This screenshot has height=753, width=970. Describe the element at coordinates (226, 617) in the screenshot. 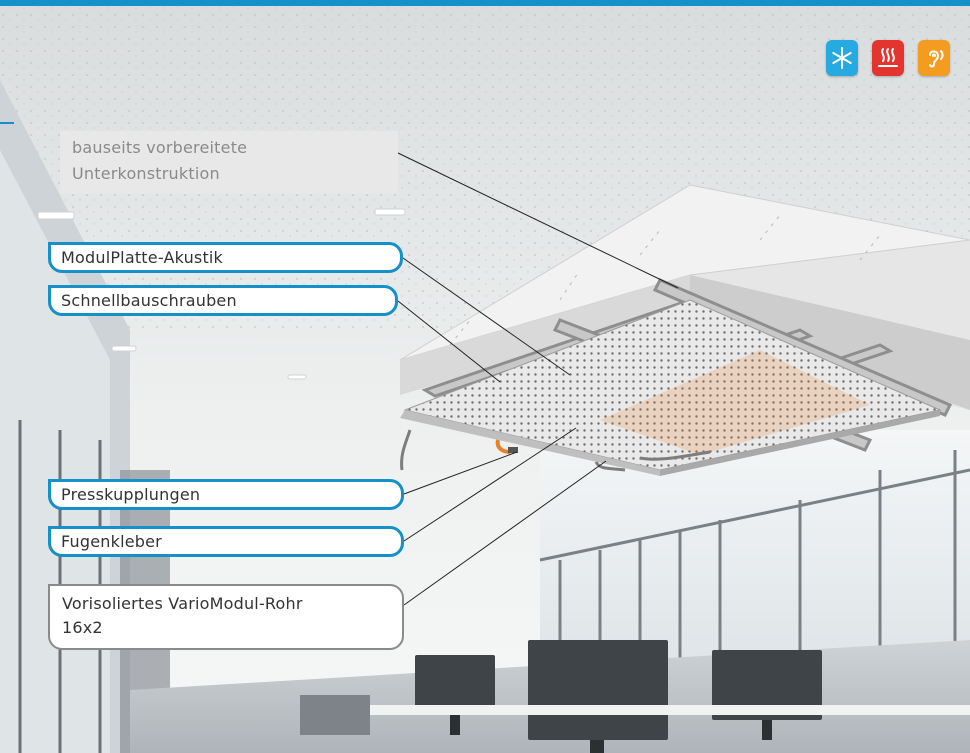

I see `callout-variomodul-rohr: Vorisoliertes VarioModul-Rohr 16x2` at that location.